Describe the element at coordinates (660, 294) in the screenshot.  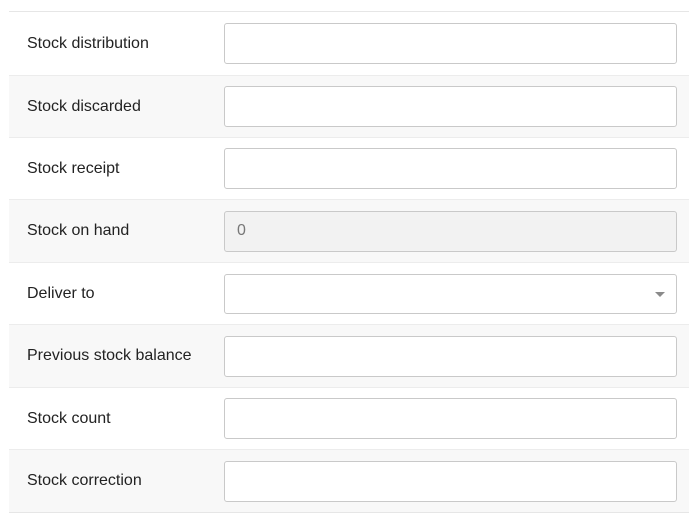
I see `chevron-down-icon` at that location.